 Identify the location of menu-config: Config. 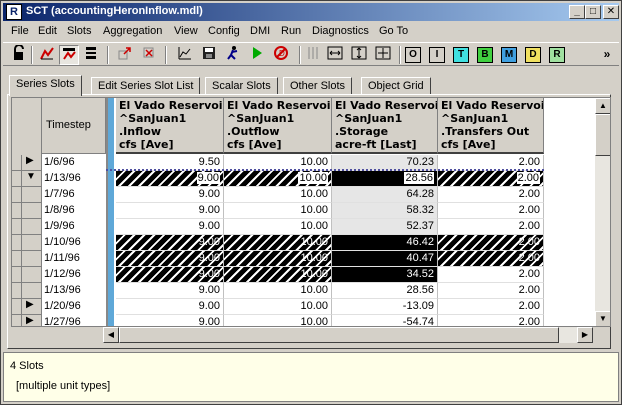
(224, 31).